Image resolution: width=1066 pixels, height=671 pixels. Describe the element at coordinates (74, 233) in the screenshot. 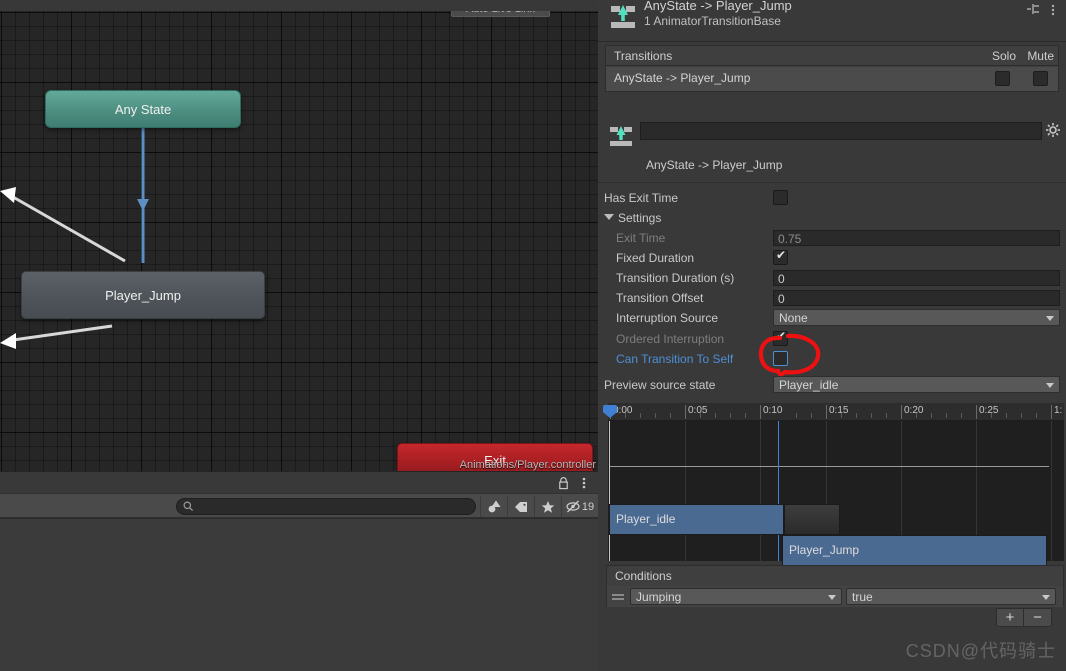

I see `transition-arrows` at that location.